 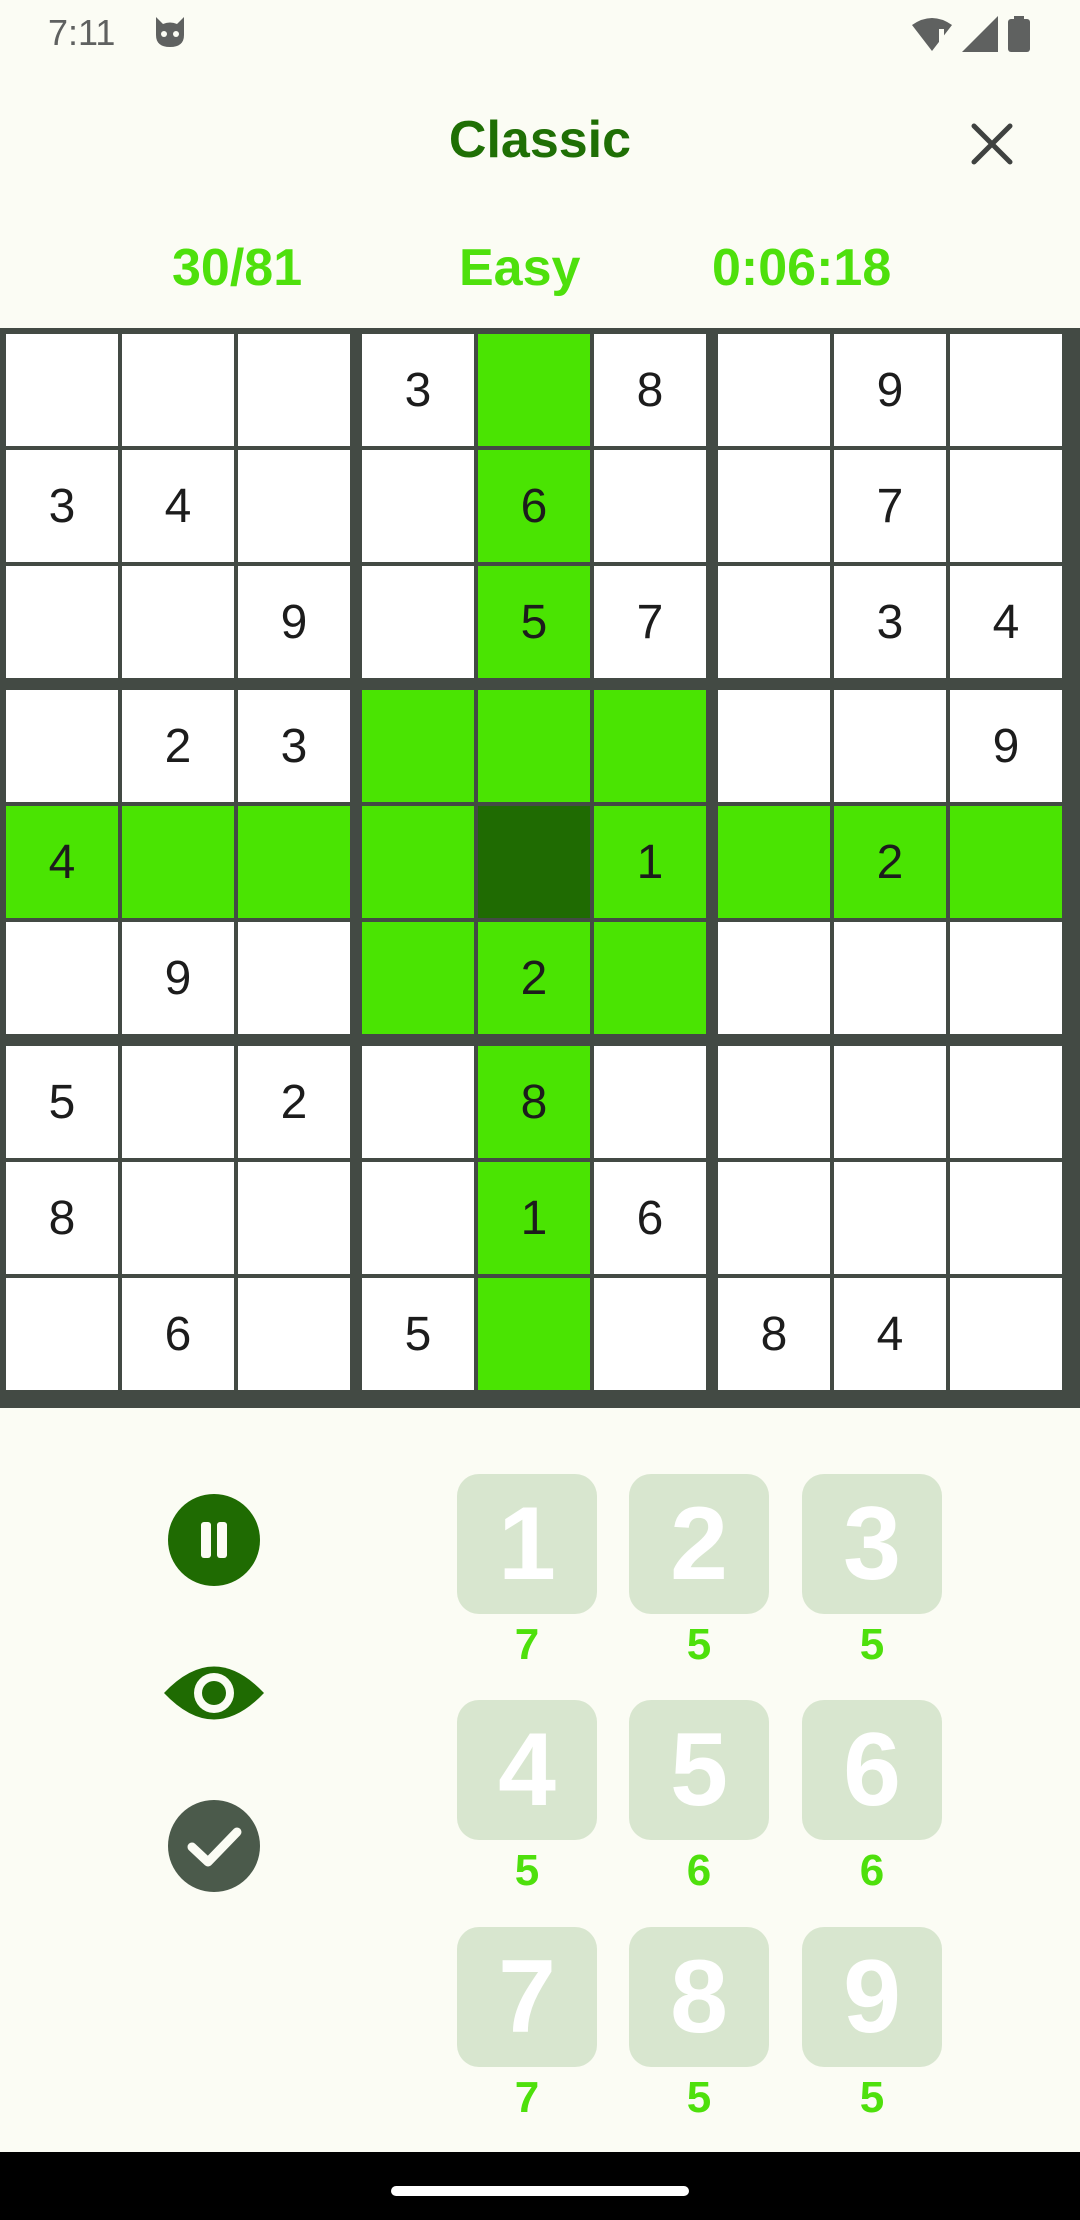 I want to click on key-digit: 3, so click(x=872, y=1543).